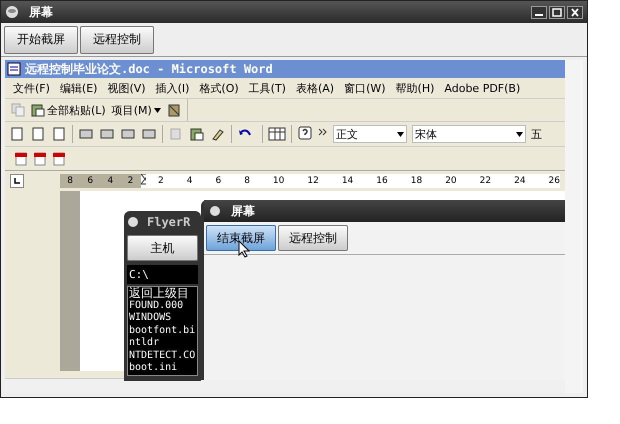 This screenshot has width=620, height=424. Describe the element at coordinates (162, 293) in the screenshot. I see `file-list-item: 返回上级目` at that location.